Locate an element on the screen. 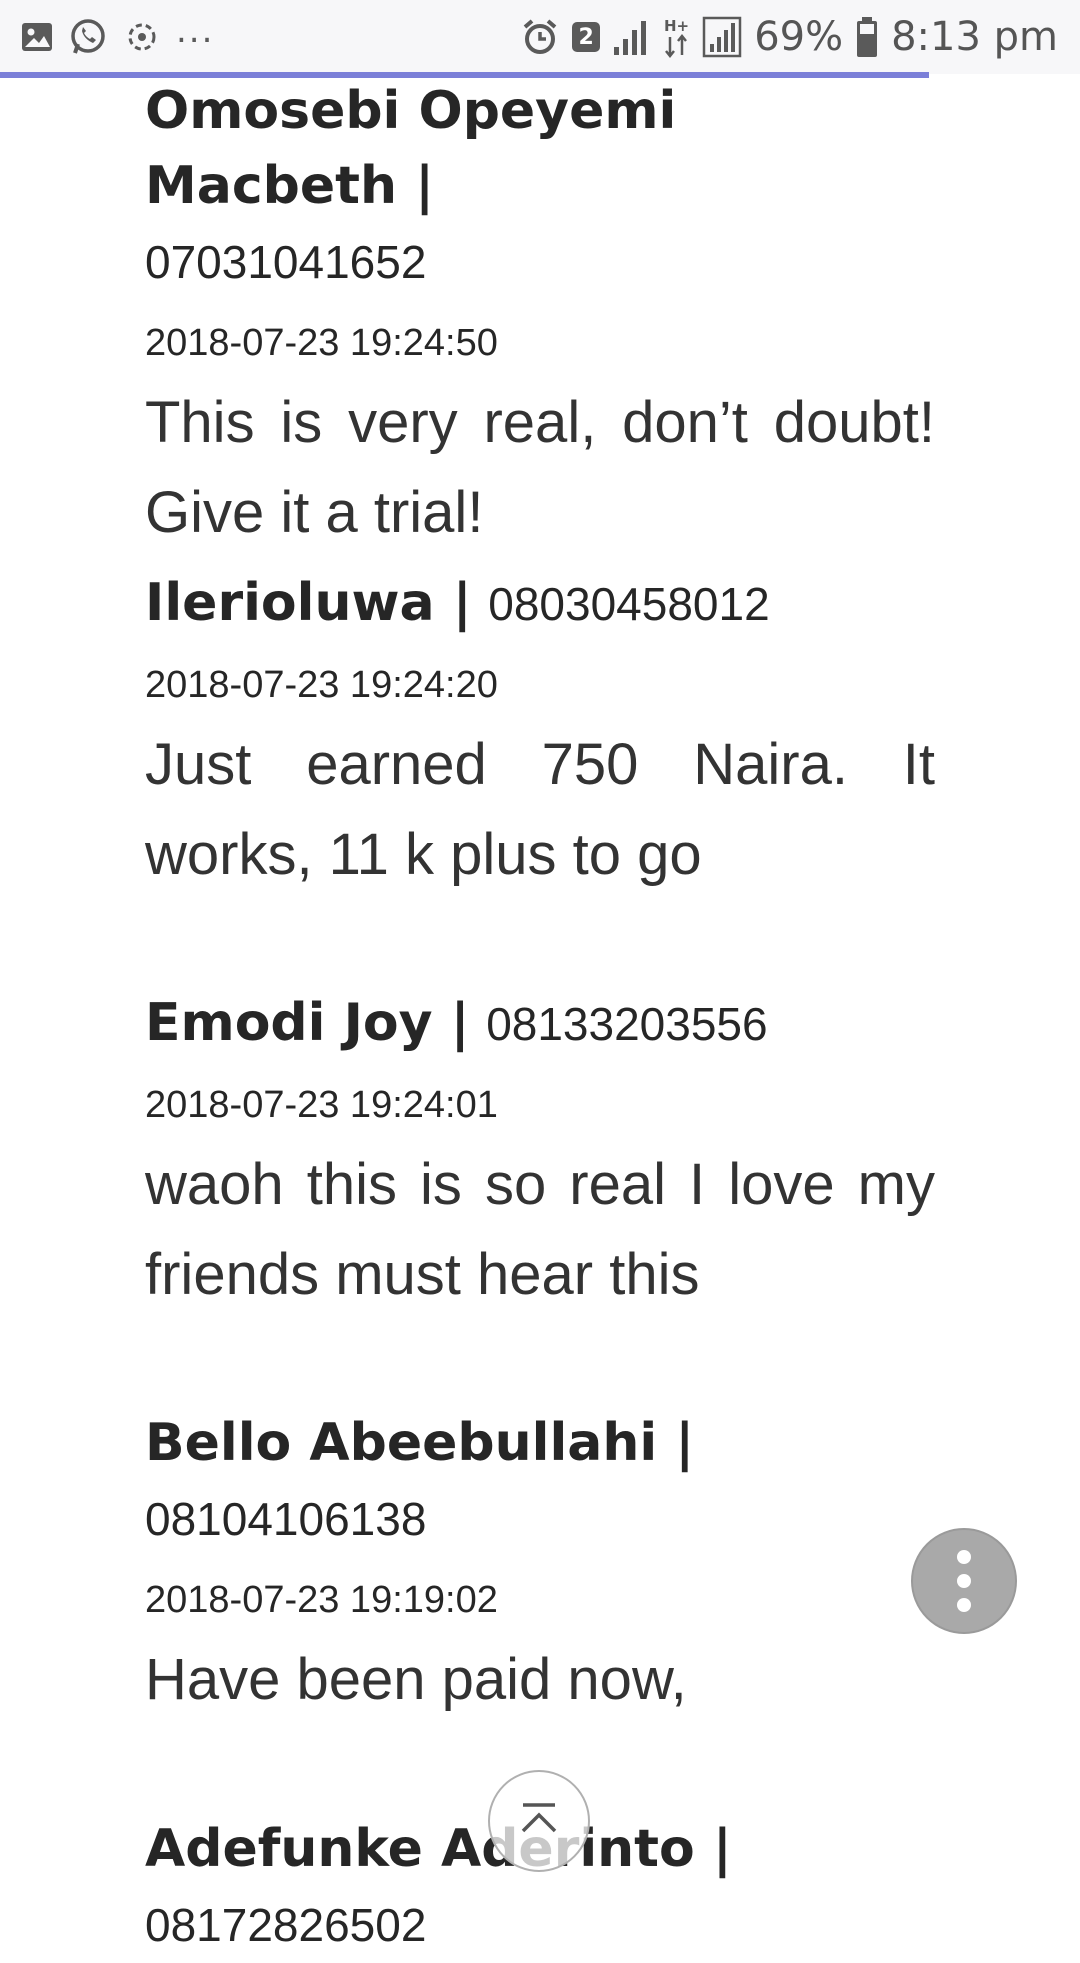  comment-author: Emodi Joy | is located at coordinates (307, 1023).